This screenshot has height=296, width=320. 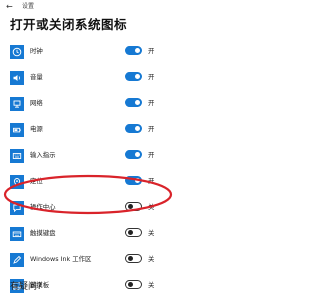 I want to click on action-center-icon, so click(x=17, y=208).